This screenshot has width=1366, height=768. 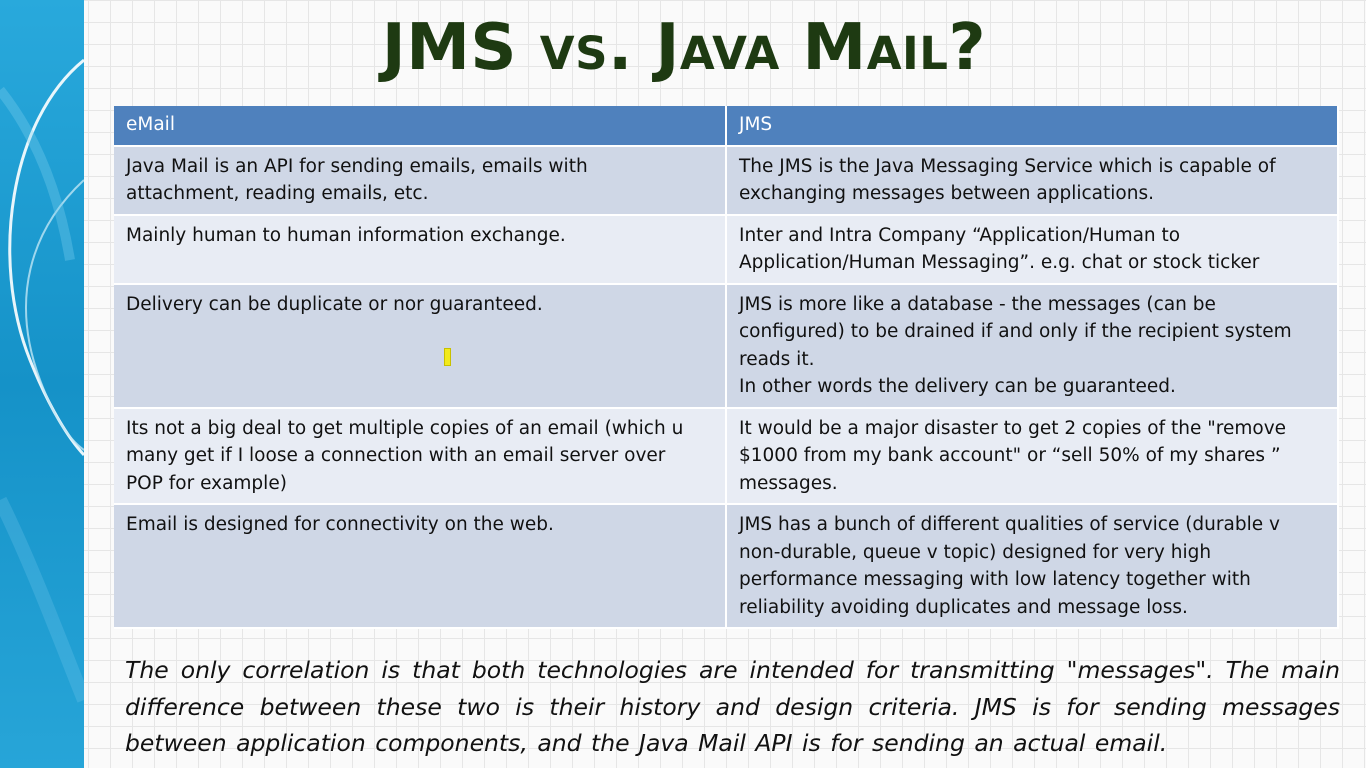 What do you see at coordinates (684, 48) in the screenshot?
I see `slide-title: JMS vs. Java Mail?` at bounding box center [684, 48].